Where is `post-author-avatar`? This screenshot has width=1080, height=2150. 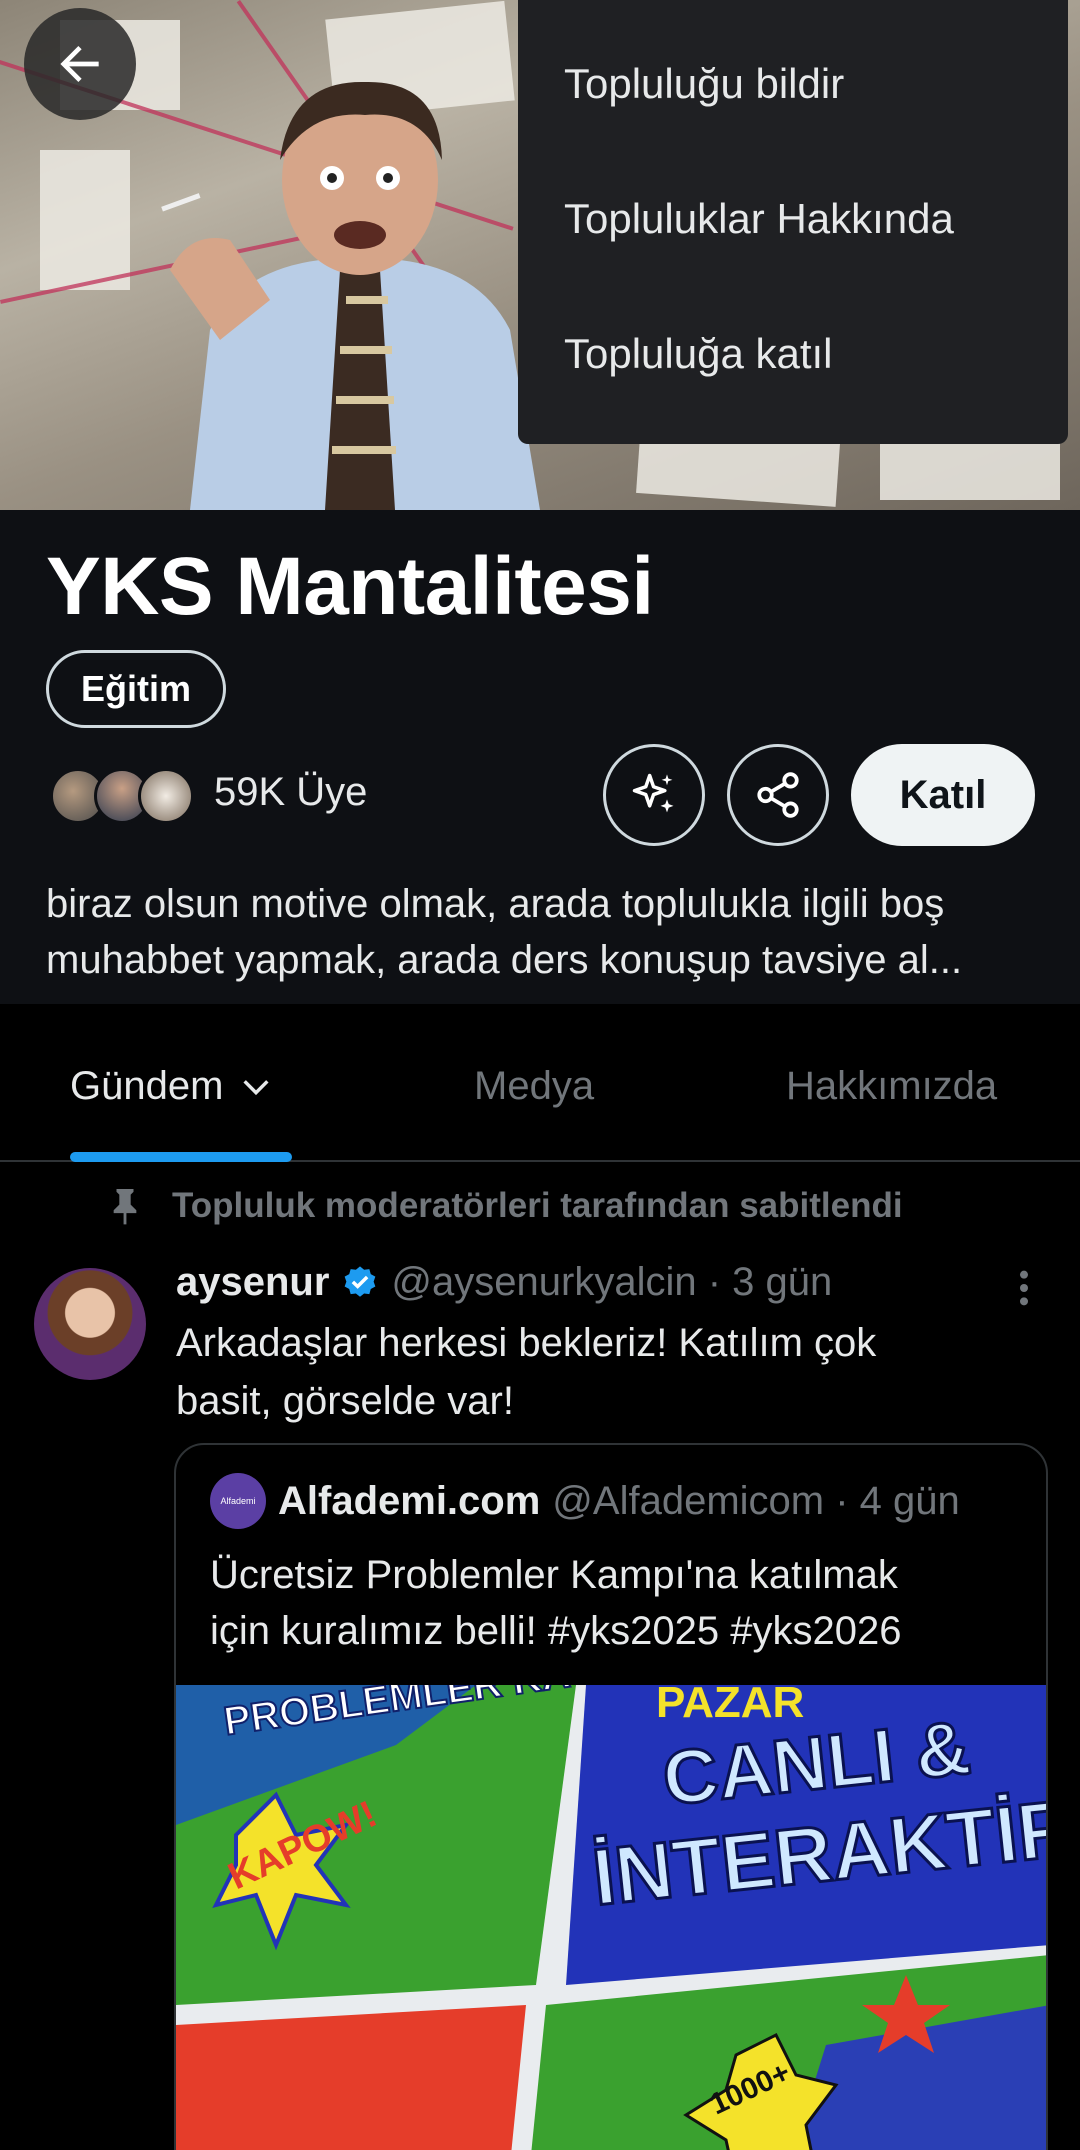
post-author-avatar is located at coordinates (90, 1324).